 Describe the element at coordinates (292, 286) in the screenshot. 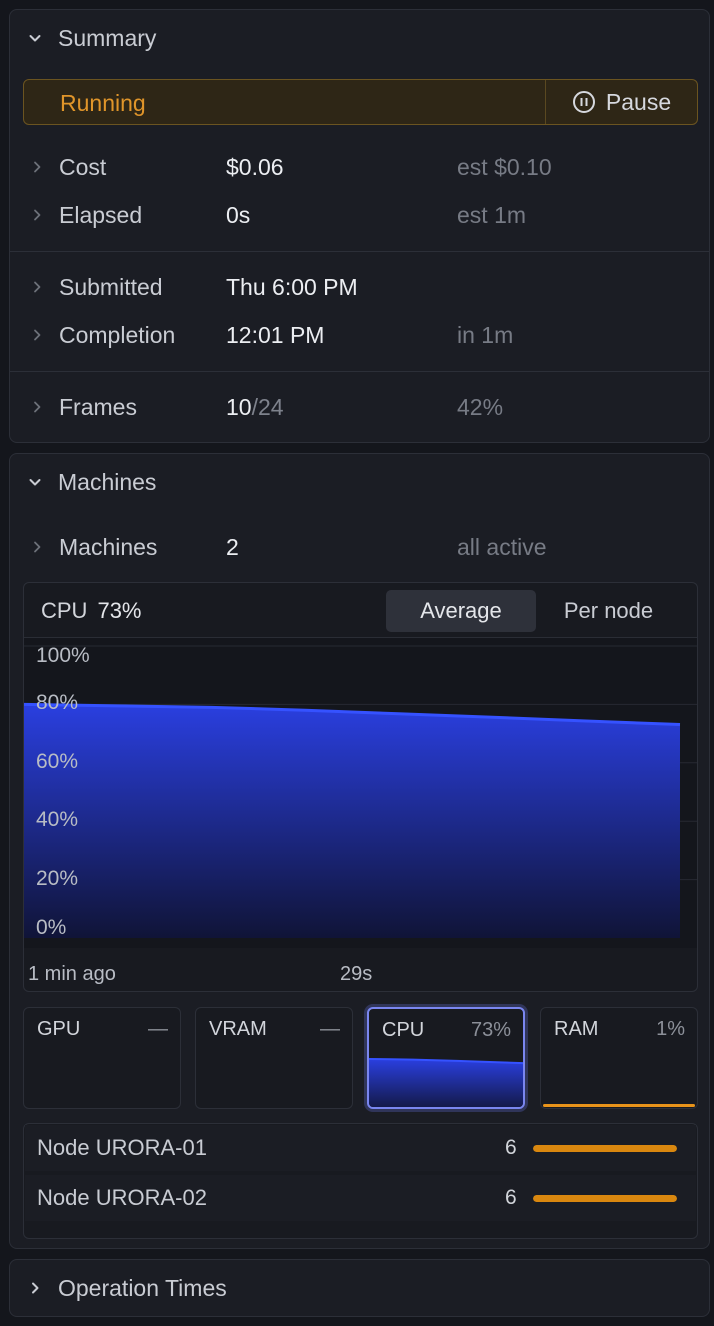

I see `submitted-value: Thu 6:00 PM` at that location.